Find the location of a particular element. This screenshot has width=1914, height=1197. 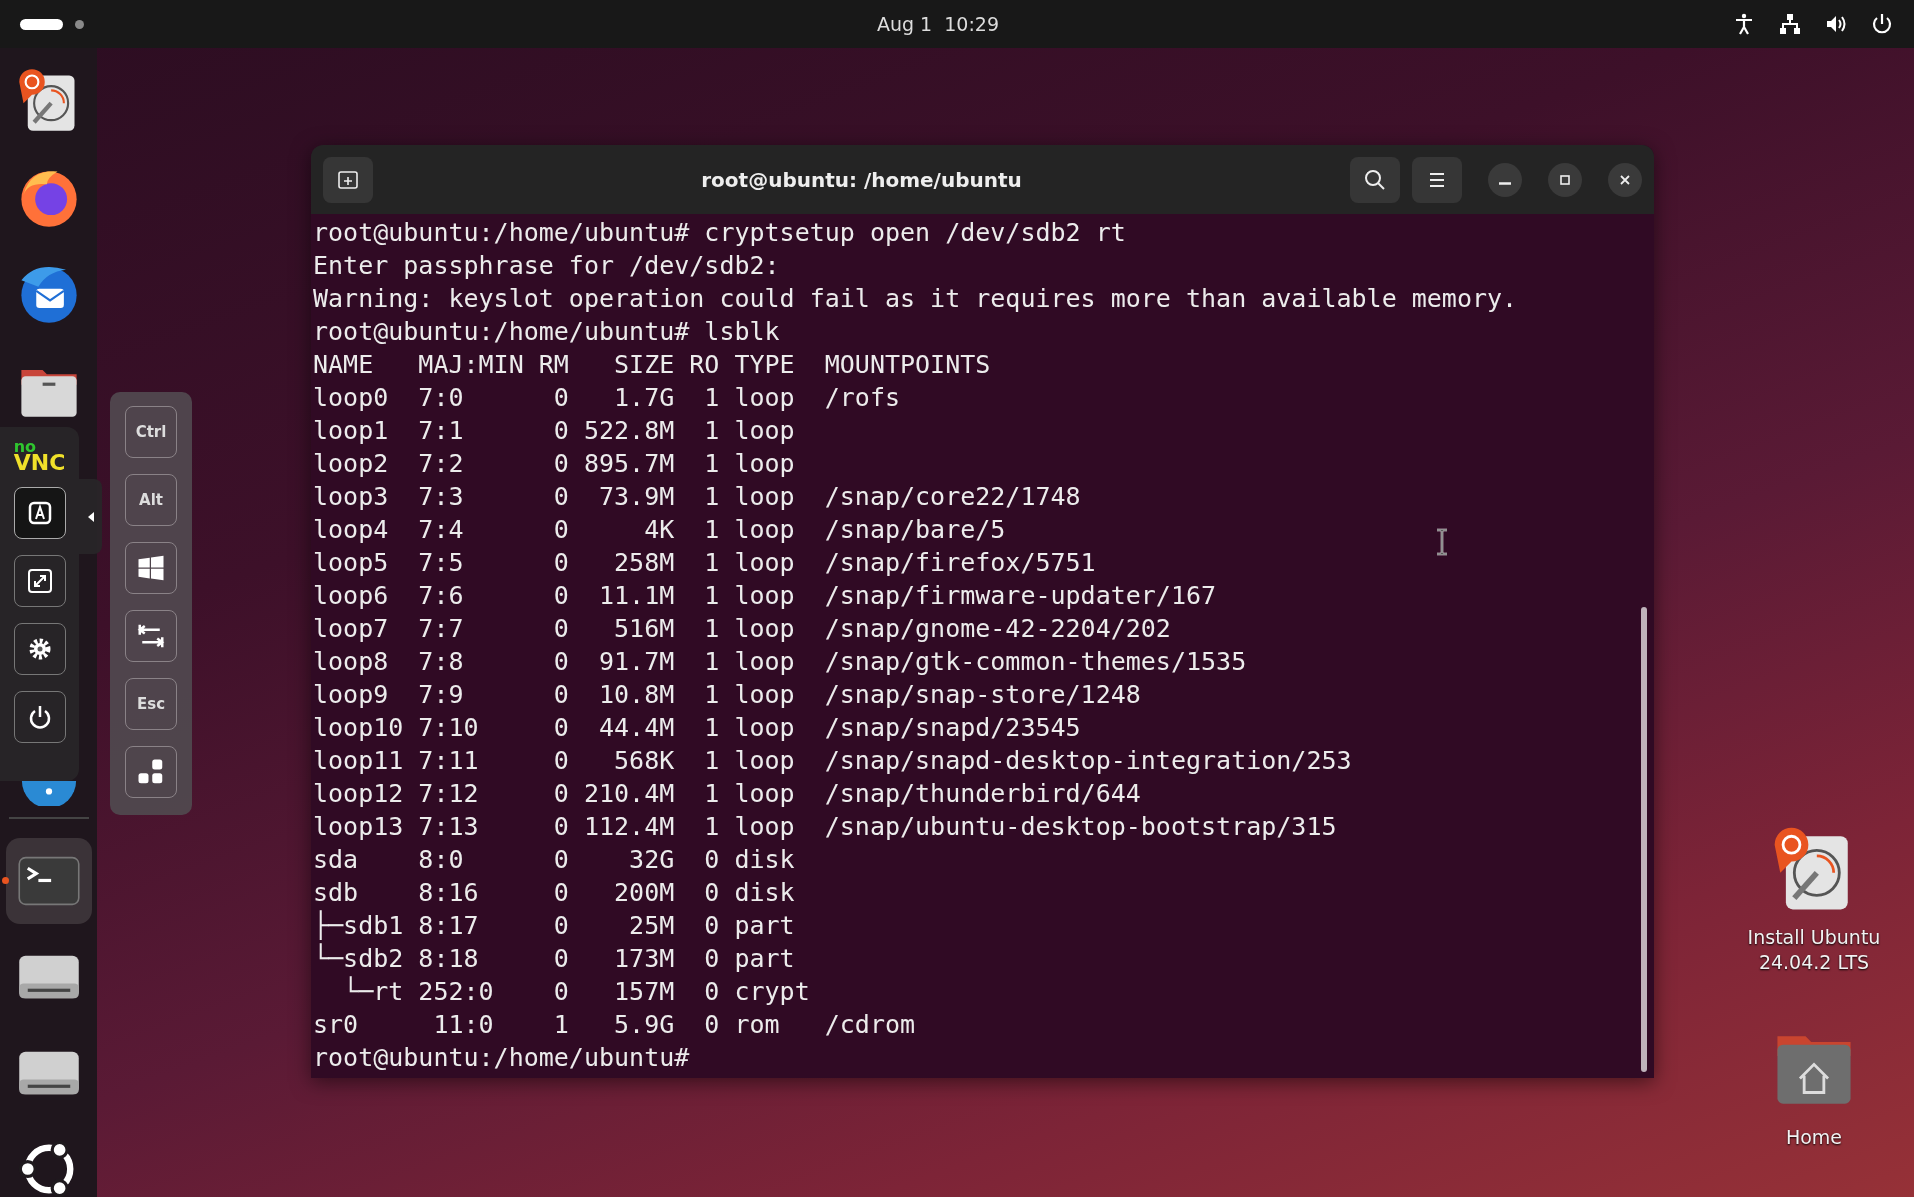

terminal-line: loop0 7:0 0 1.7G 1 loop /rofs is located at coordinates (606, 398).